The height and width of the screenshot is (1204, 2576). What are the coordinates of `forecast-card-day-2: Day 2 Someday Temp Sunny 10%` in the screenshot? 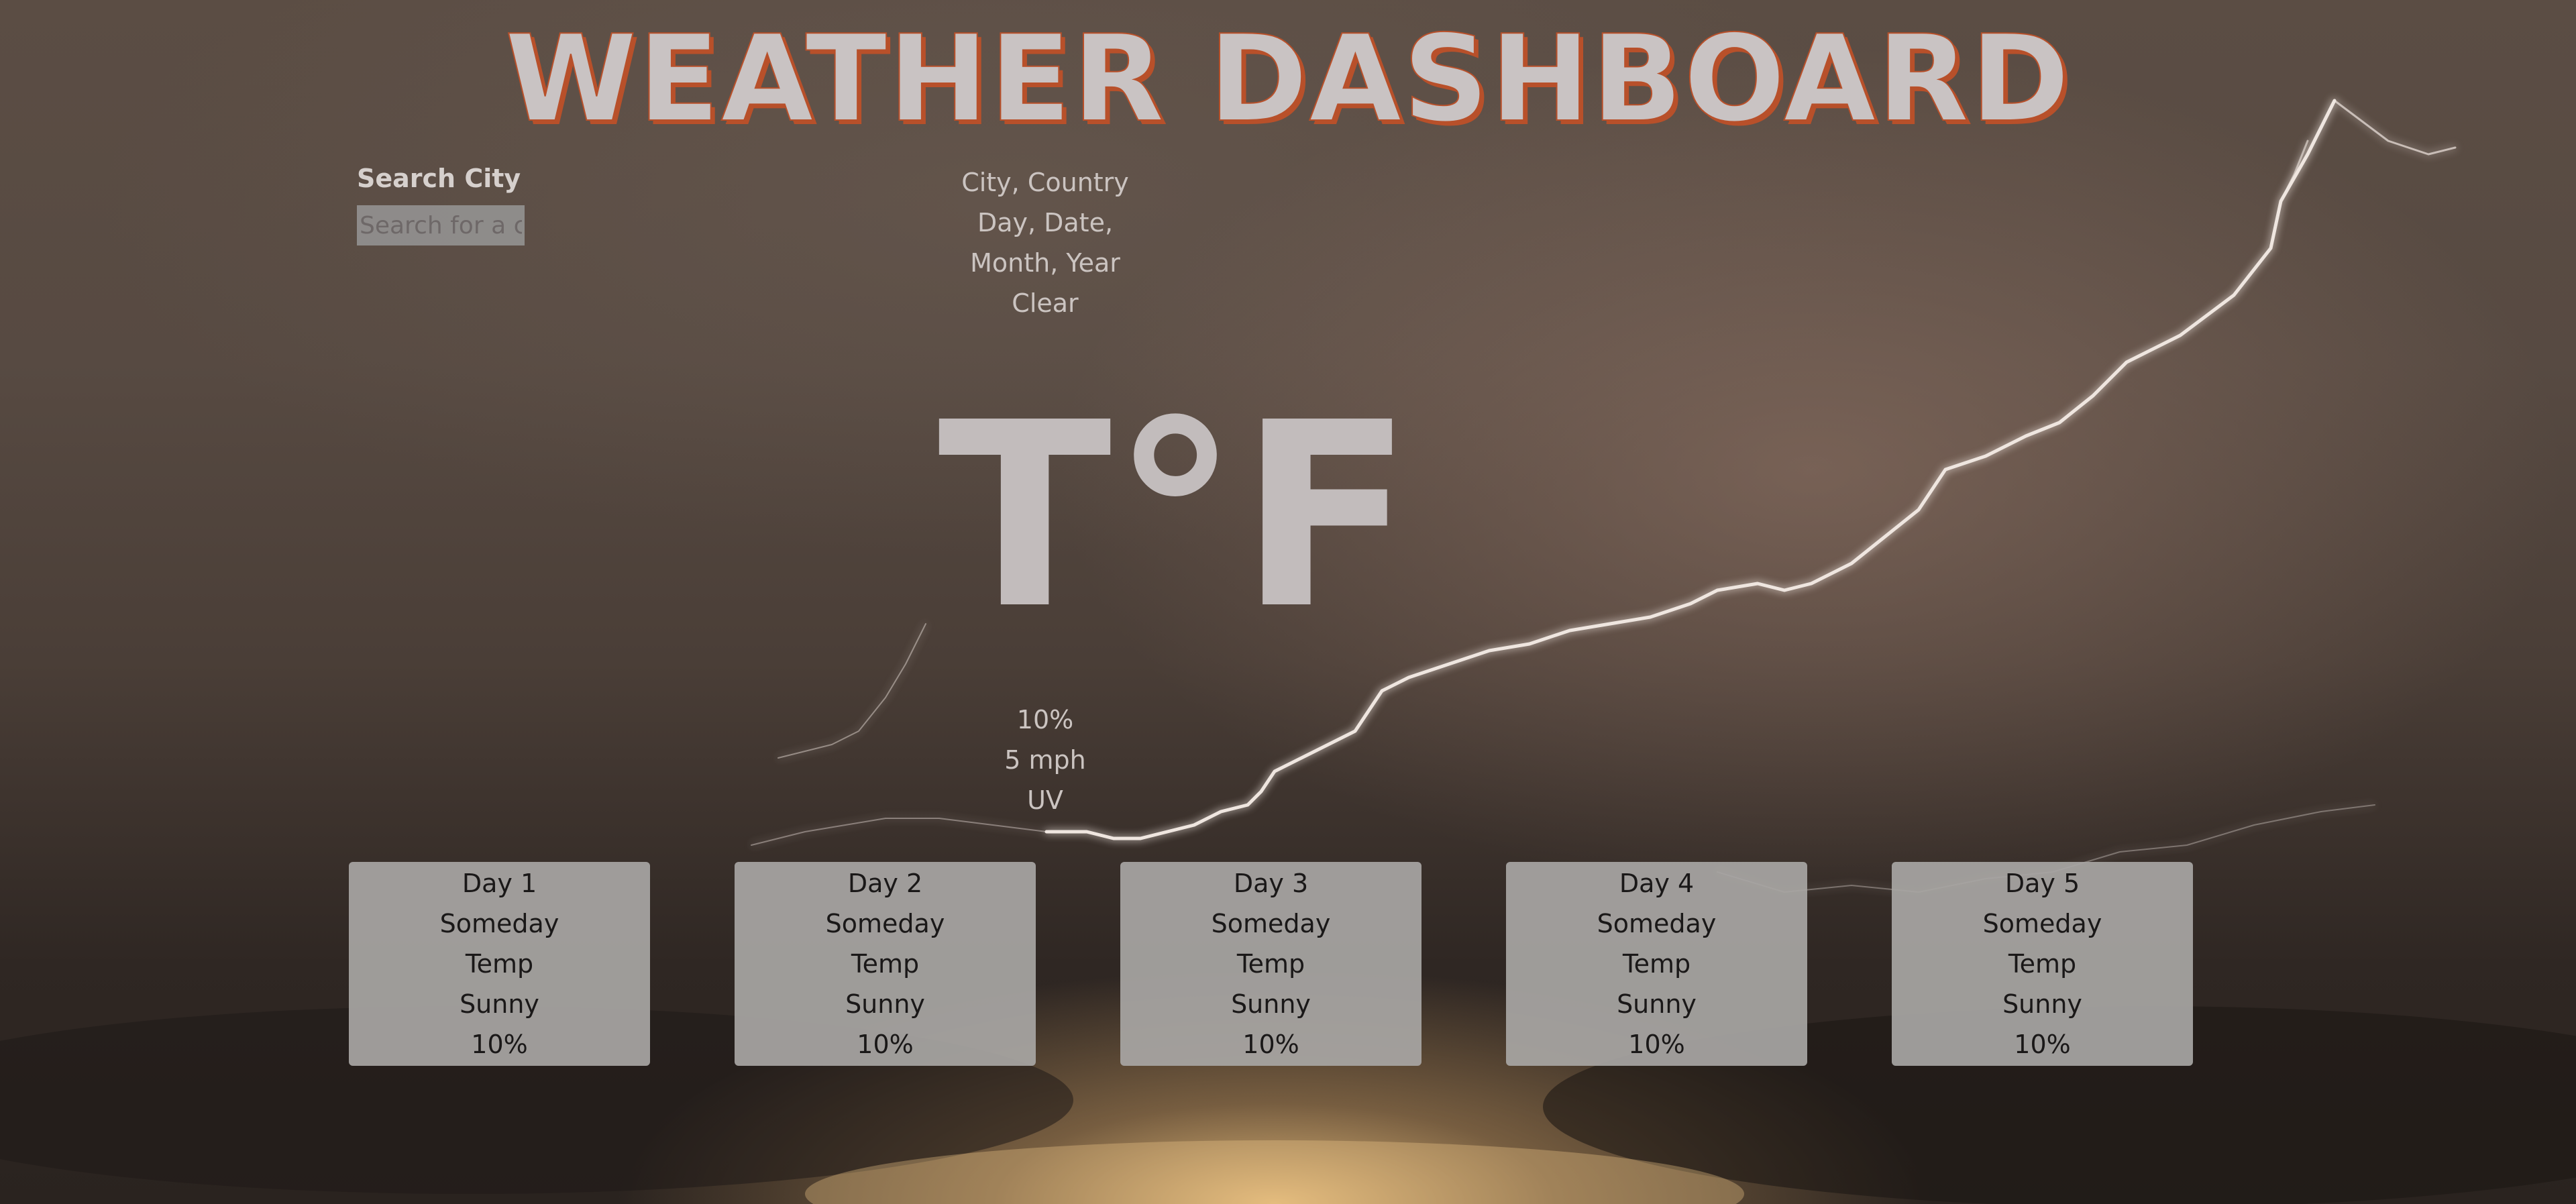 It's located at (885, 964).